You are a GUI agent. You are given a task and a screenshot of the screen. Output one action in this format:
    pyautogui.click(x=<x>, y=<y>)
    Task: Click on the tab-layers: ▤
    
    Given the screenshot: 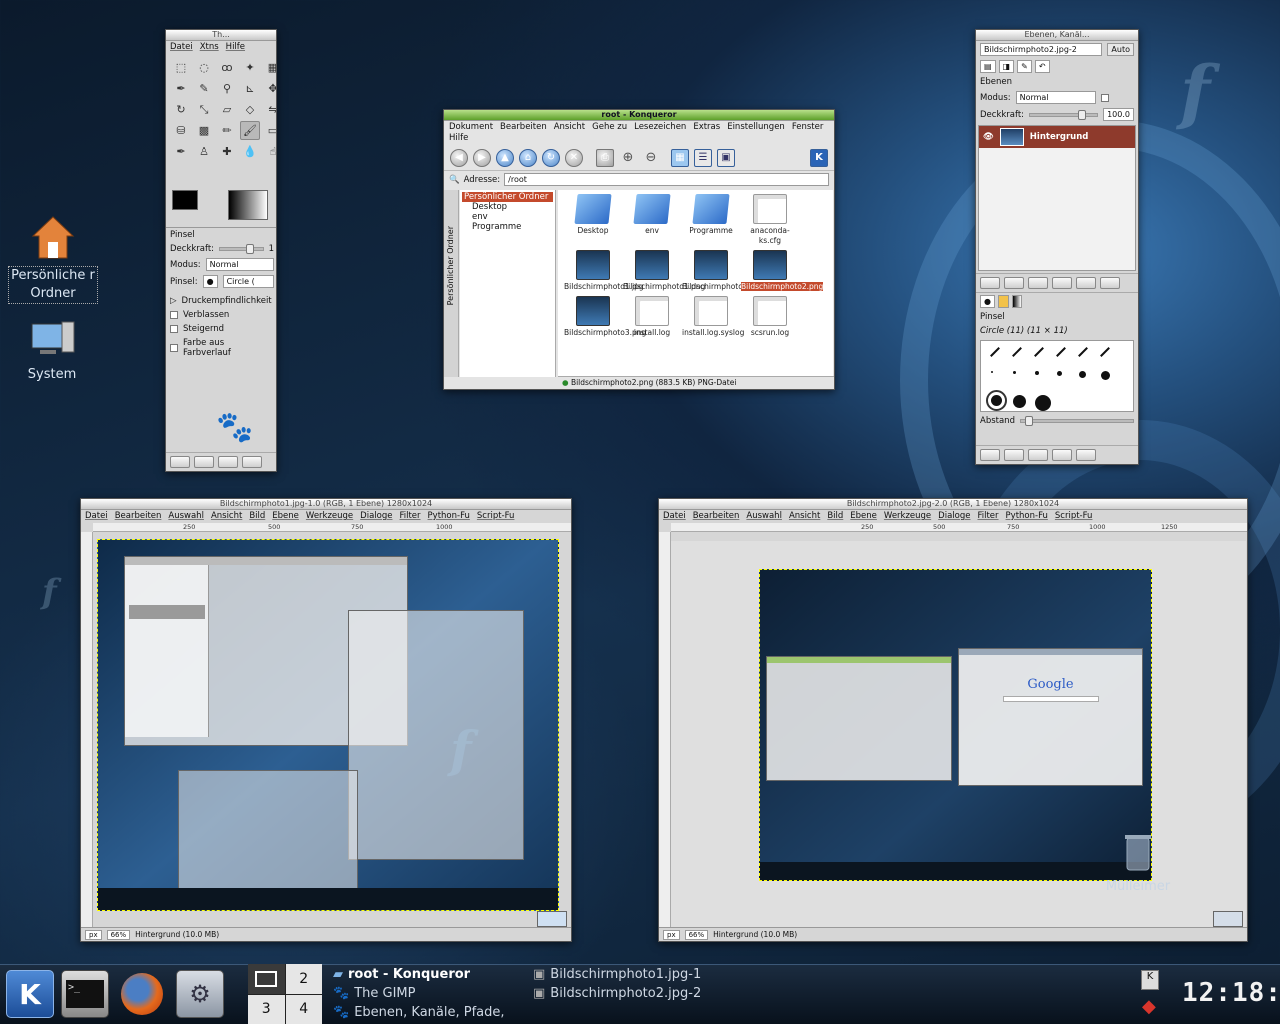 What is the action you would take?
    pyautogui.click(x=988, y=66)
    